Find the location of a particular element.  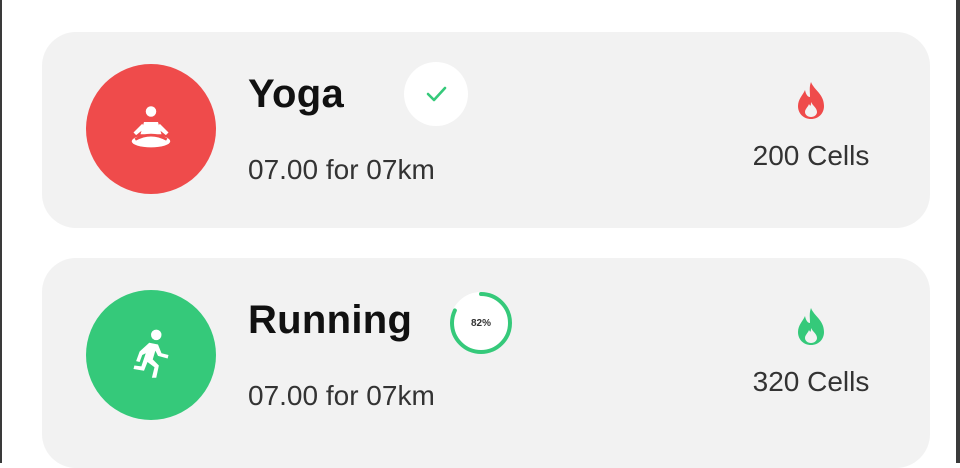

calories-value: 320 Cells is located at coordinates (811, 381).